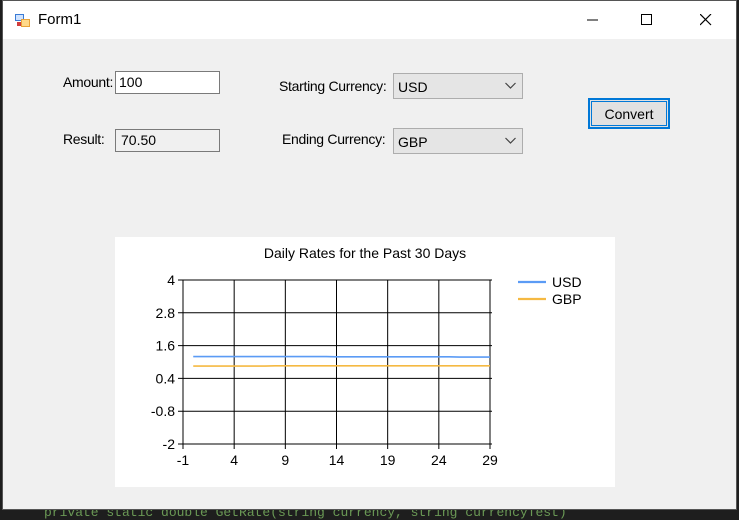 The image size is (739, 520). What do you see at coordinates (337, 460) in the screenshot?
I see `x-tick-label: 14` at bounding box center [337, 460].